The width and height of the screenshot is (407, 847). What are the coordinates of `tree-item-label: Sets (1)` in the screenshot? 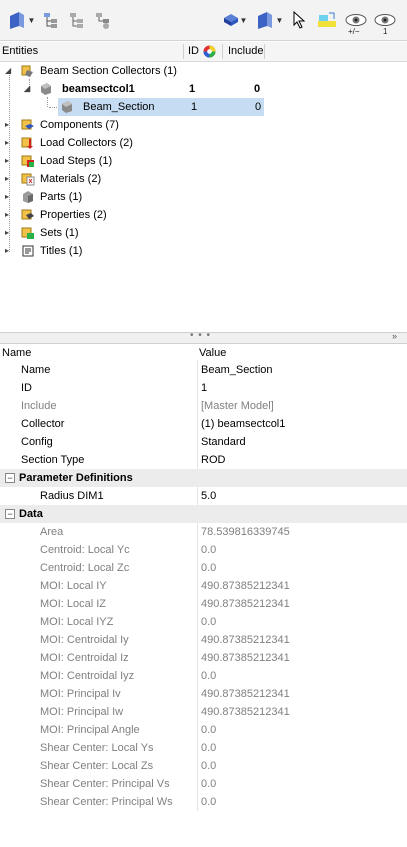 It's located at (59, 233).